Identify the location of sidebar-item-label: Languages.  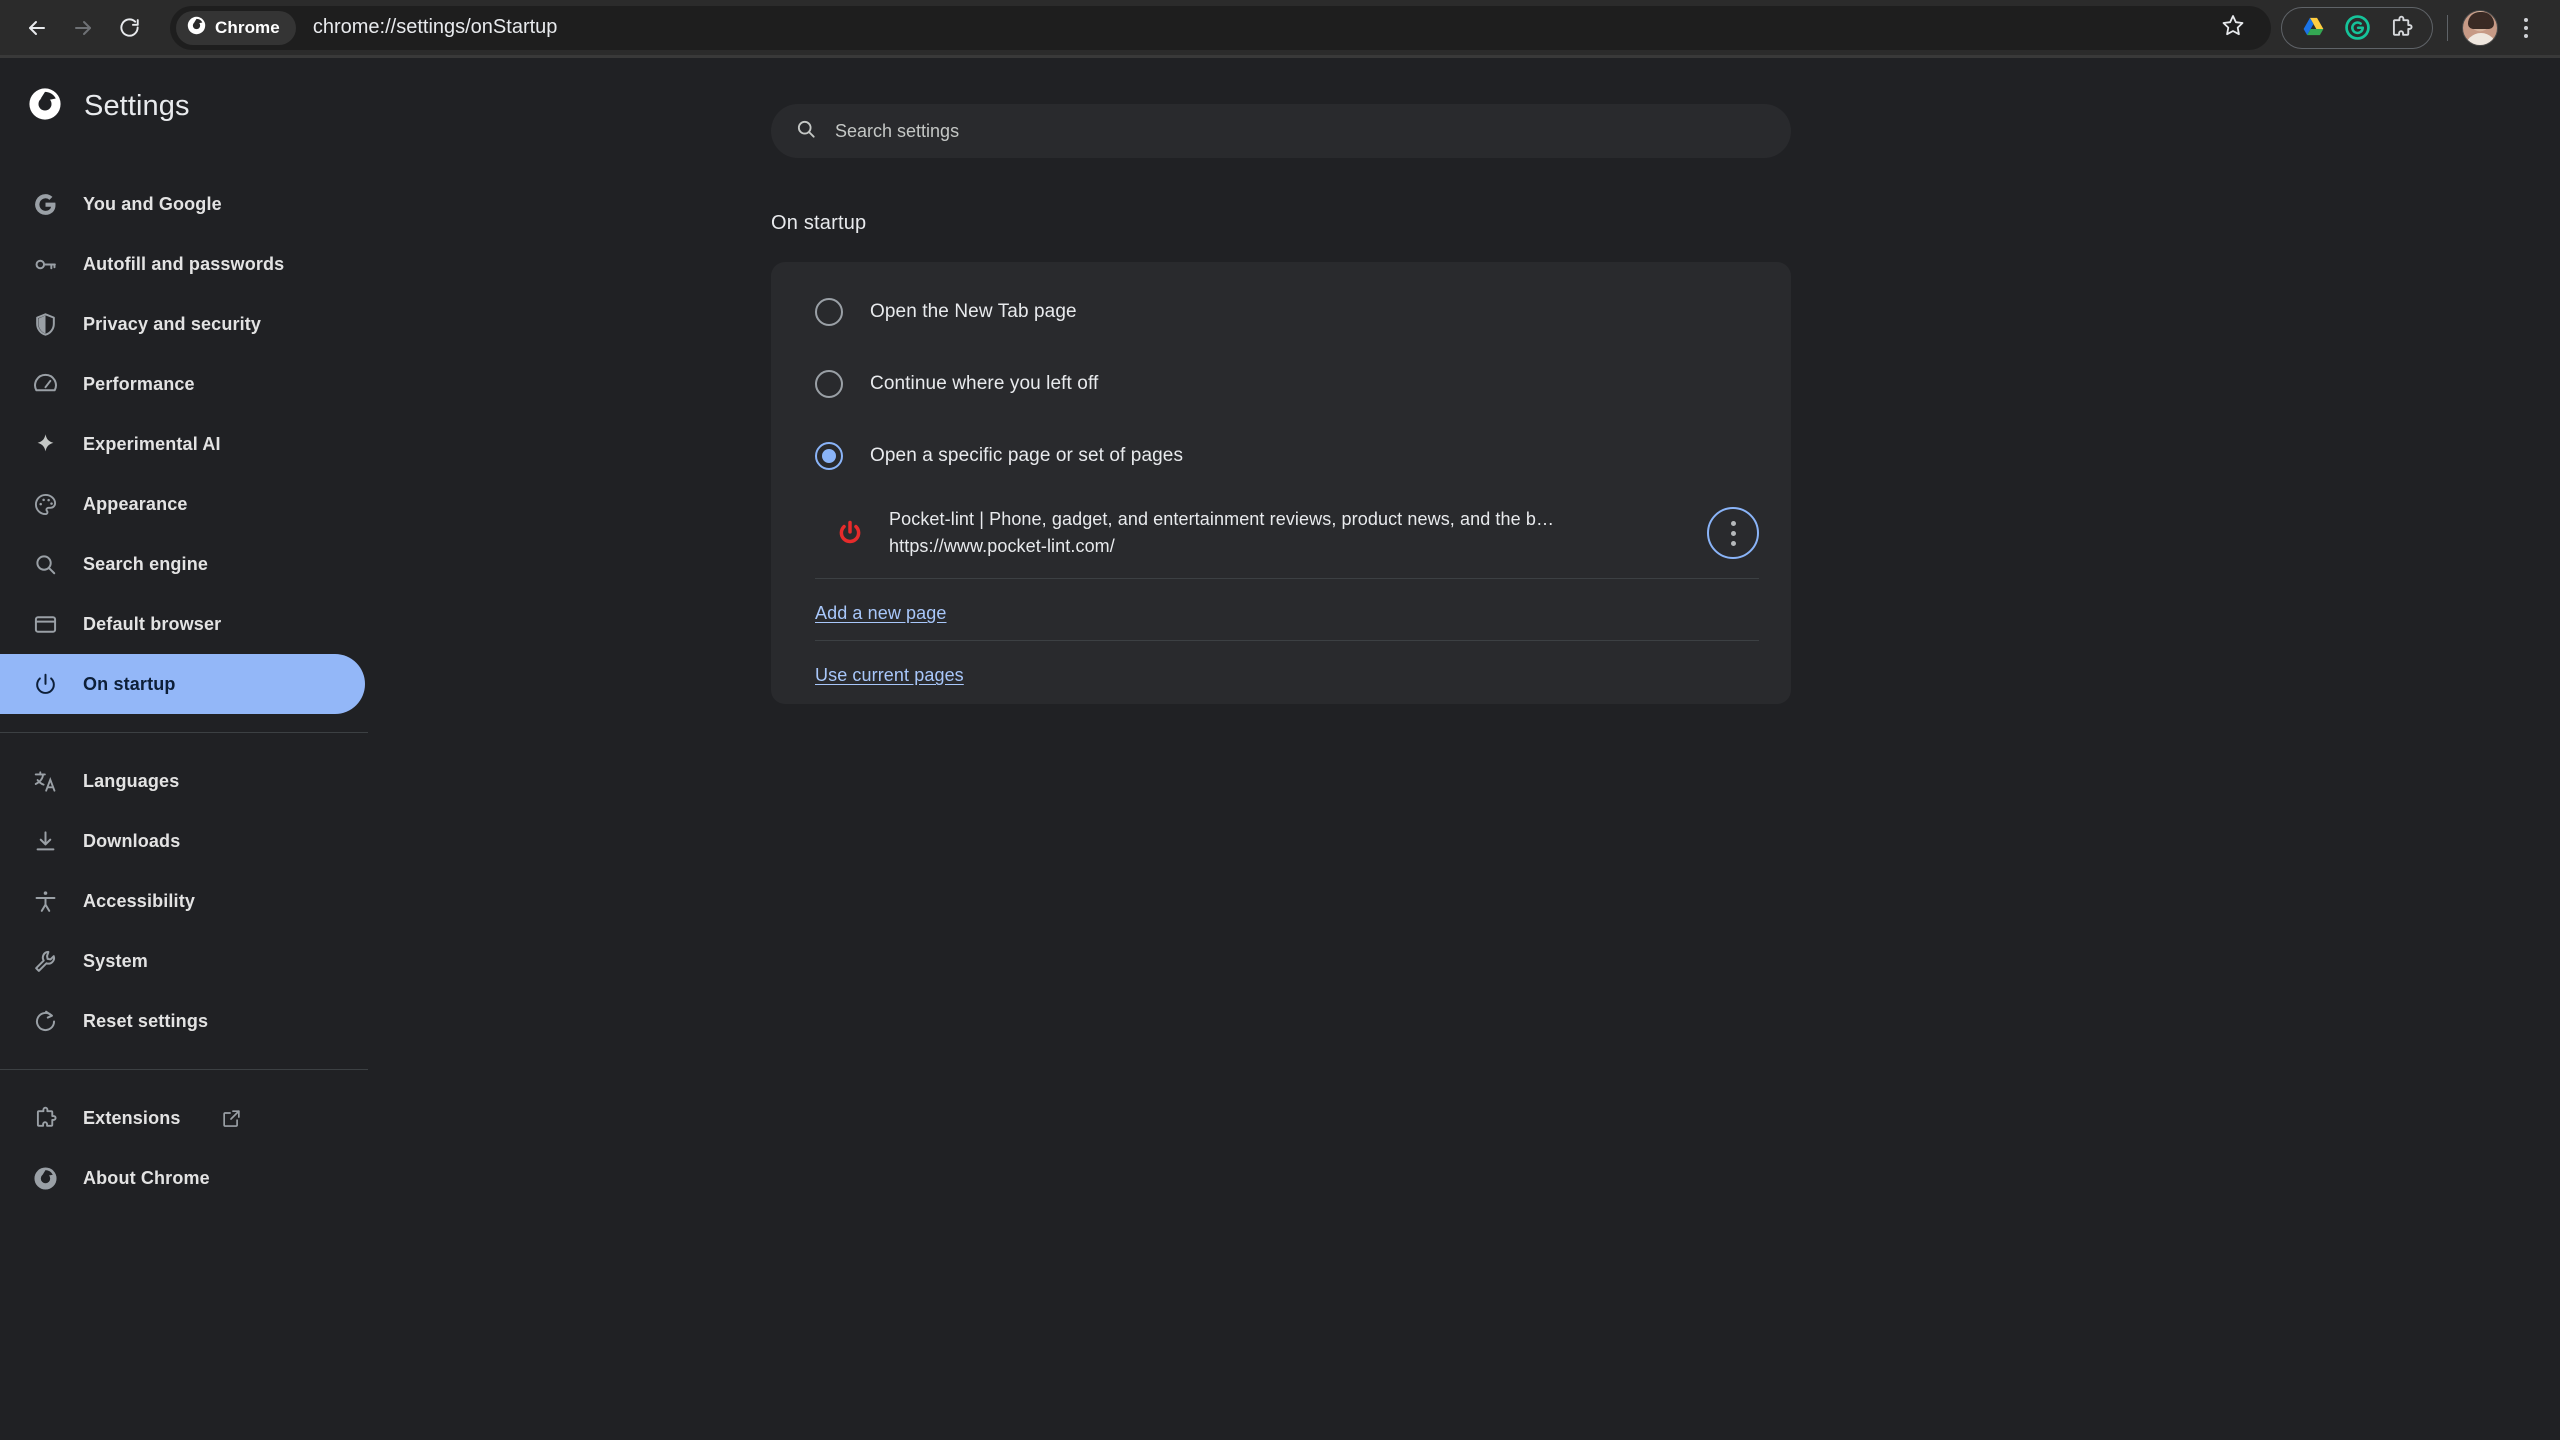
(131, 780).